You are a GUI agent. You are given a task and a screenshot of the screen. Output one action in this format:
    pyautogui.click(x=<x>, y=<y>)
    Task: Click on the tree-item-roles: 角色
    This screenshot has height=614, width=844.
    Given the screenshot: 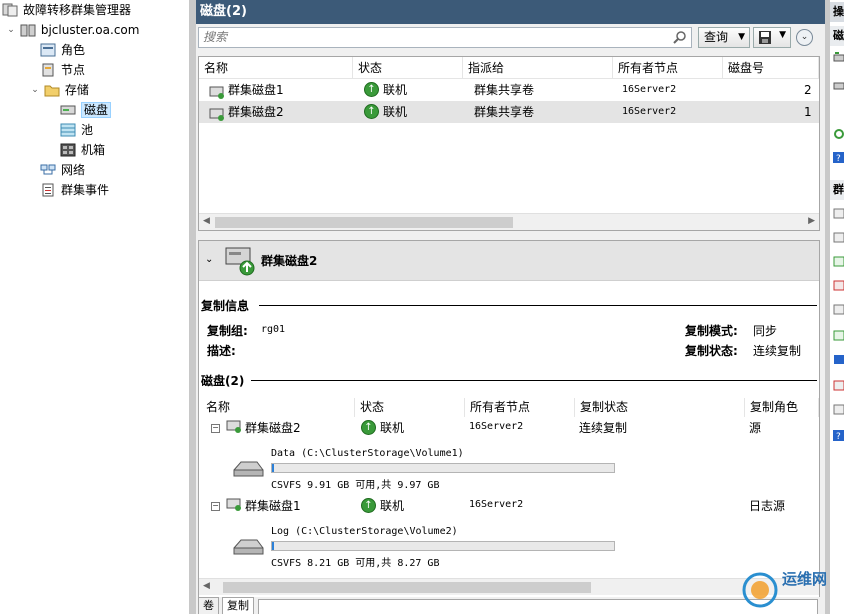 What is the action you would take?
    pyautogui.click(x=62, y=50)
    